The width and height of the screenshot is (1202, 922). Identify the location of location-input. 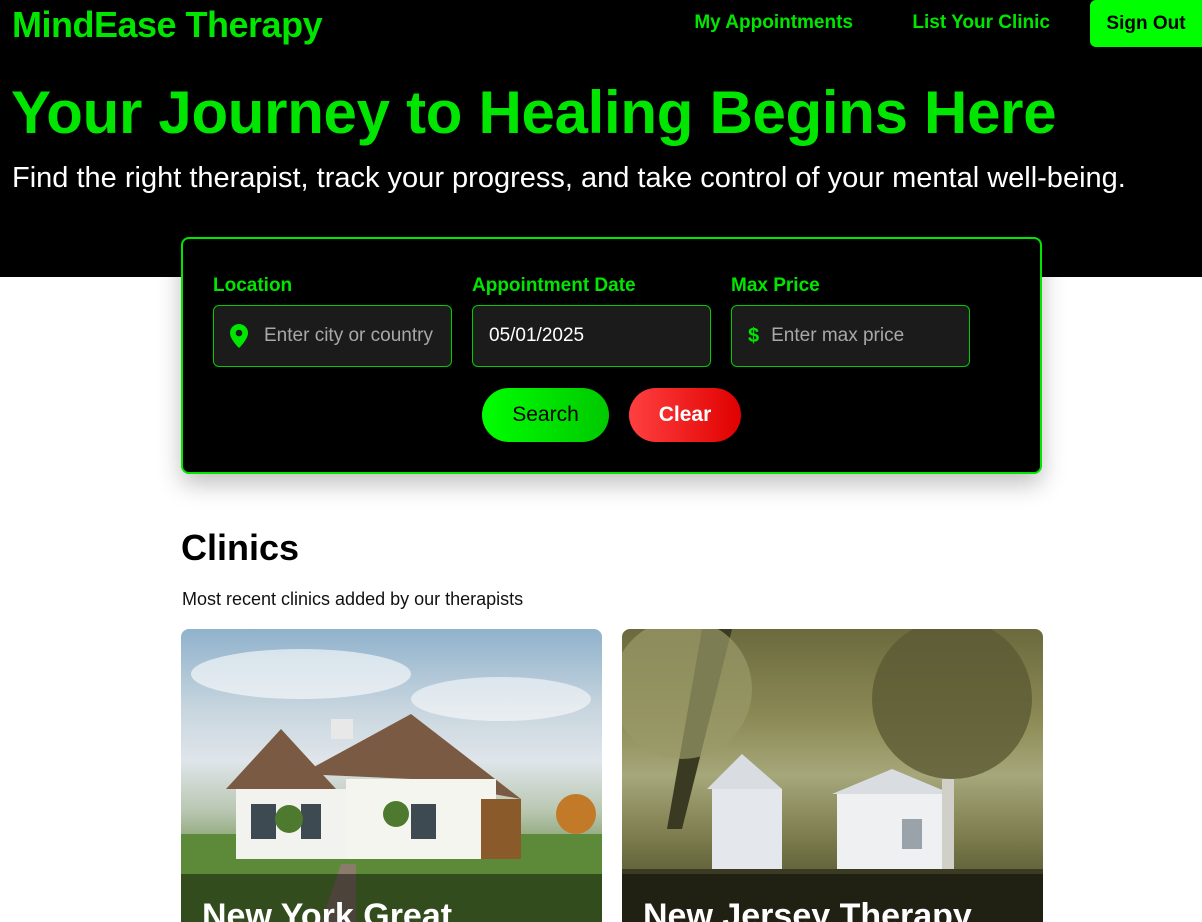
(357, 336).